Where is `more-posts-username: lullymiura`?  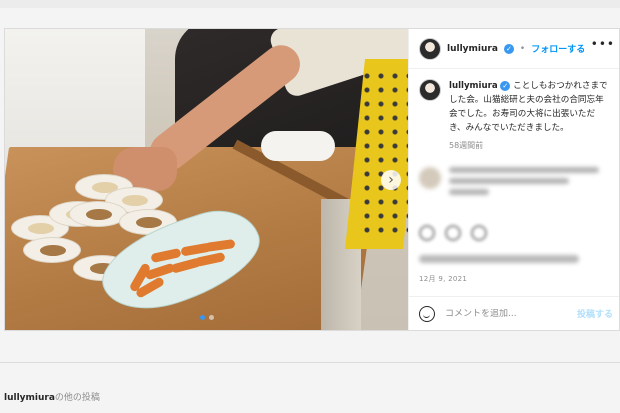
more-posts-username: lullymiura is located at coordinates (29, 398).